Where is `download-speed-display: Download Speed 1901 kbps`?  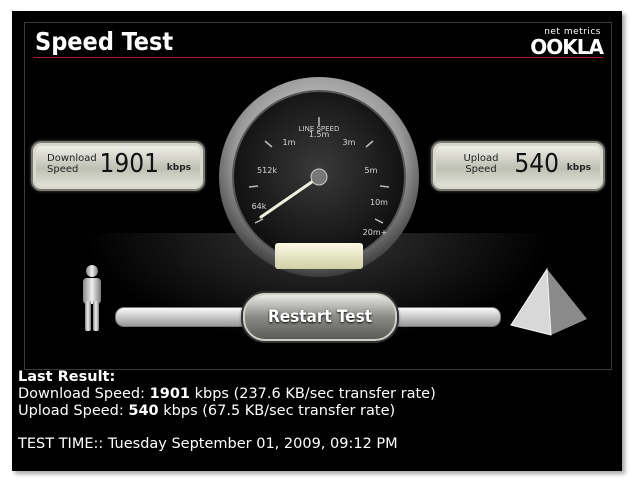
download-speed-display: Download Speed 1901 kbps is located at coordinates (118, 166).